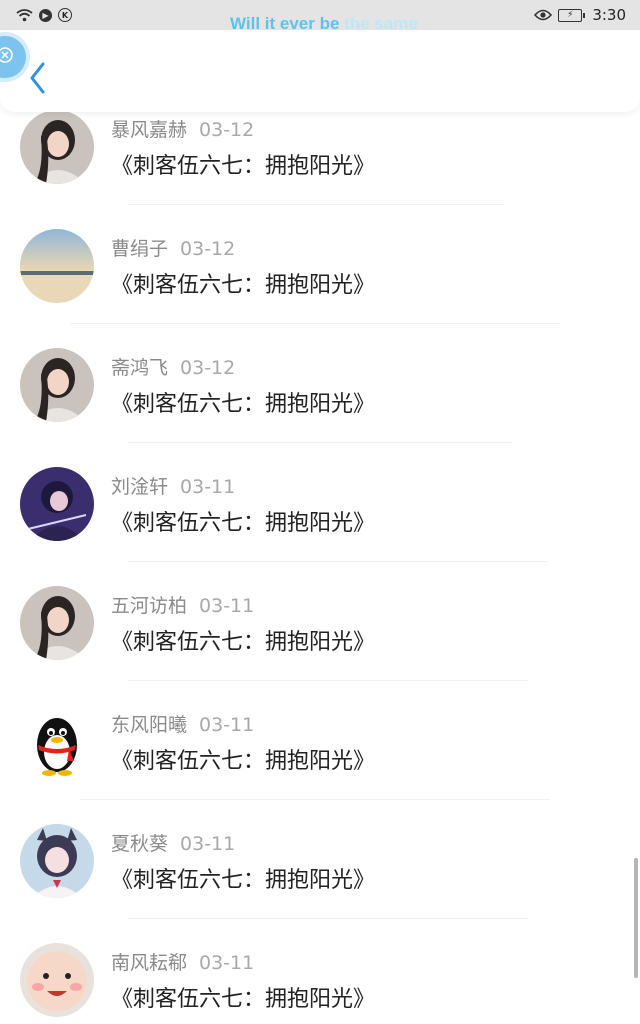 This screenshot has width=640, height=1024. What do you see at coordinates (173, 485) in the screenshot?
I see `user-info: 刘淦轩 03-11` at bounding box center [173, 485].